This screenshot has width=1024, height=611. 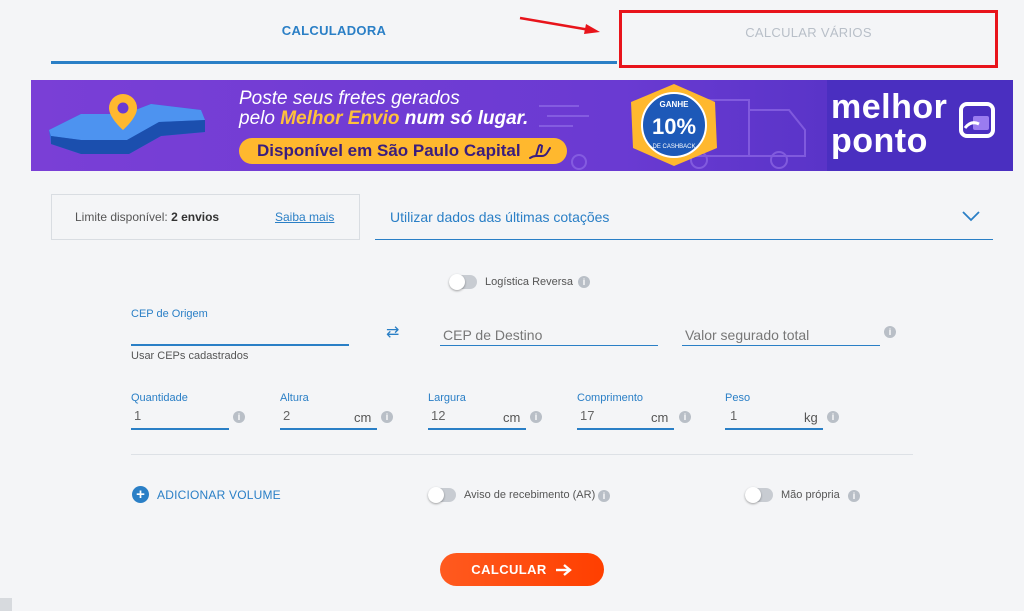 I want to click on limit-box: Limite disponível: 2 envios Saiba mais, so click(x=205, y=217).